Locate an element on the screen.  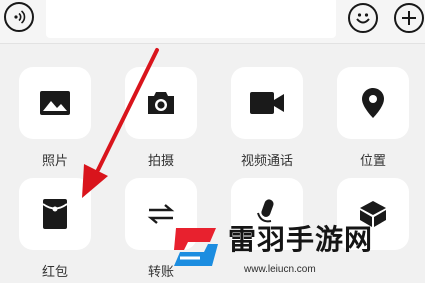
red-packet-label: 红包 is located at coordinates (54, 272).